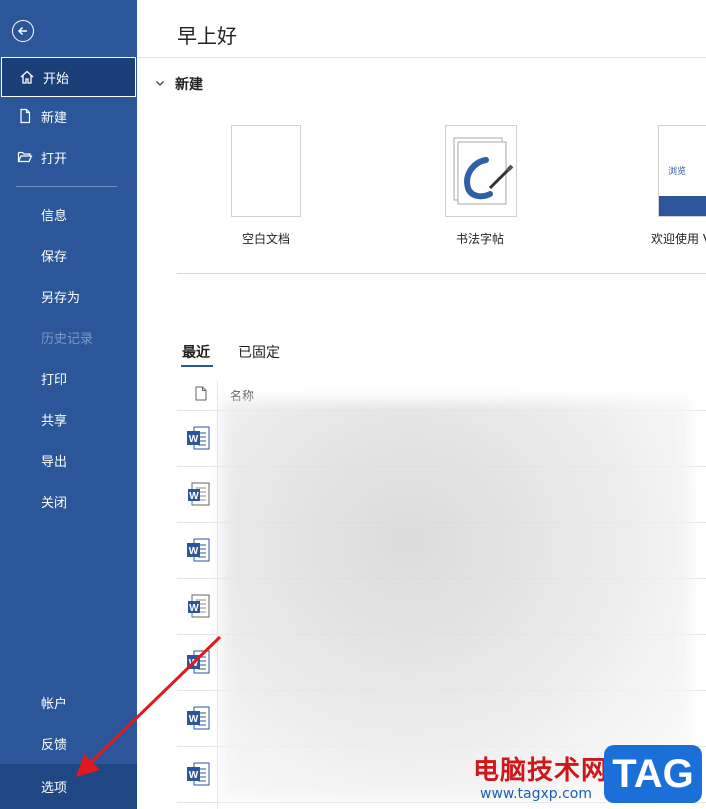 This screenshot has height=809, width=706. Describe the element at coordinates (653, 774) in the screenshot. I see `watermark-logo: TAG` at that location.